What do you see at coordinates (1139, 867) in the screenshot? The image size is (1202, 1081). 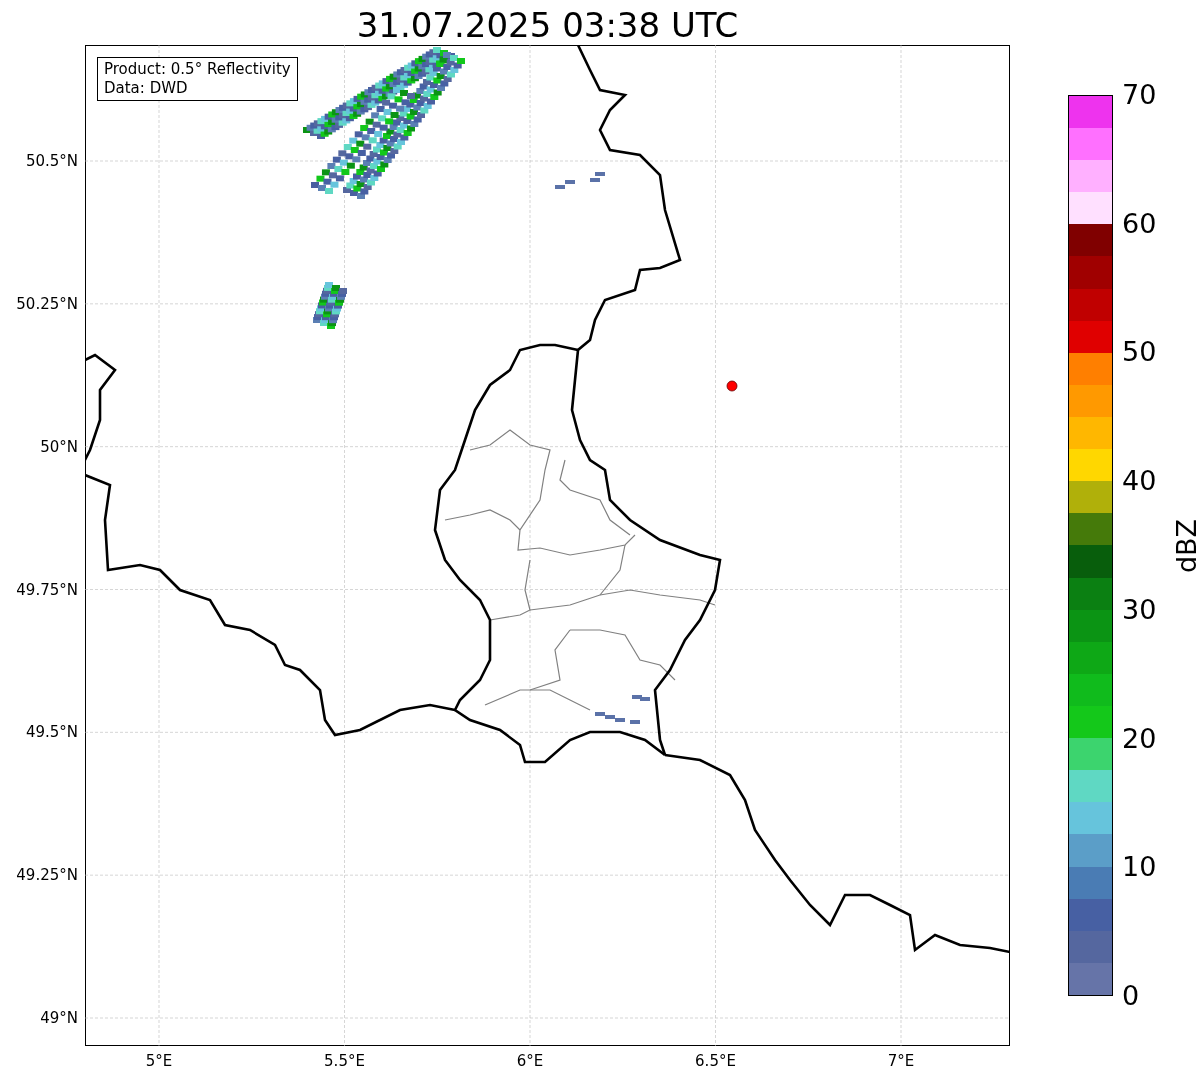 I see `colorbar-tick-label: 10` at bounding box center [1139, 867].